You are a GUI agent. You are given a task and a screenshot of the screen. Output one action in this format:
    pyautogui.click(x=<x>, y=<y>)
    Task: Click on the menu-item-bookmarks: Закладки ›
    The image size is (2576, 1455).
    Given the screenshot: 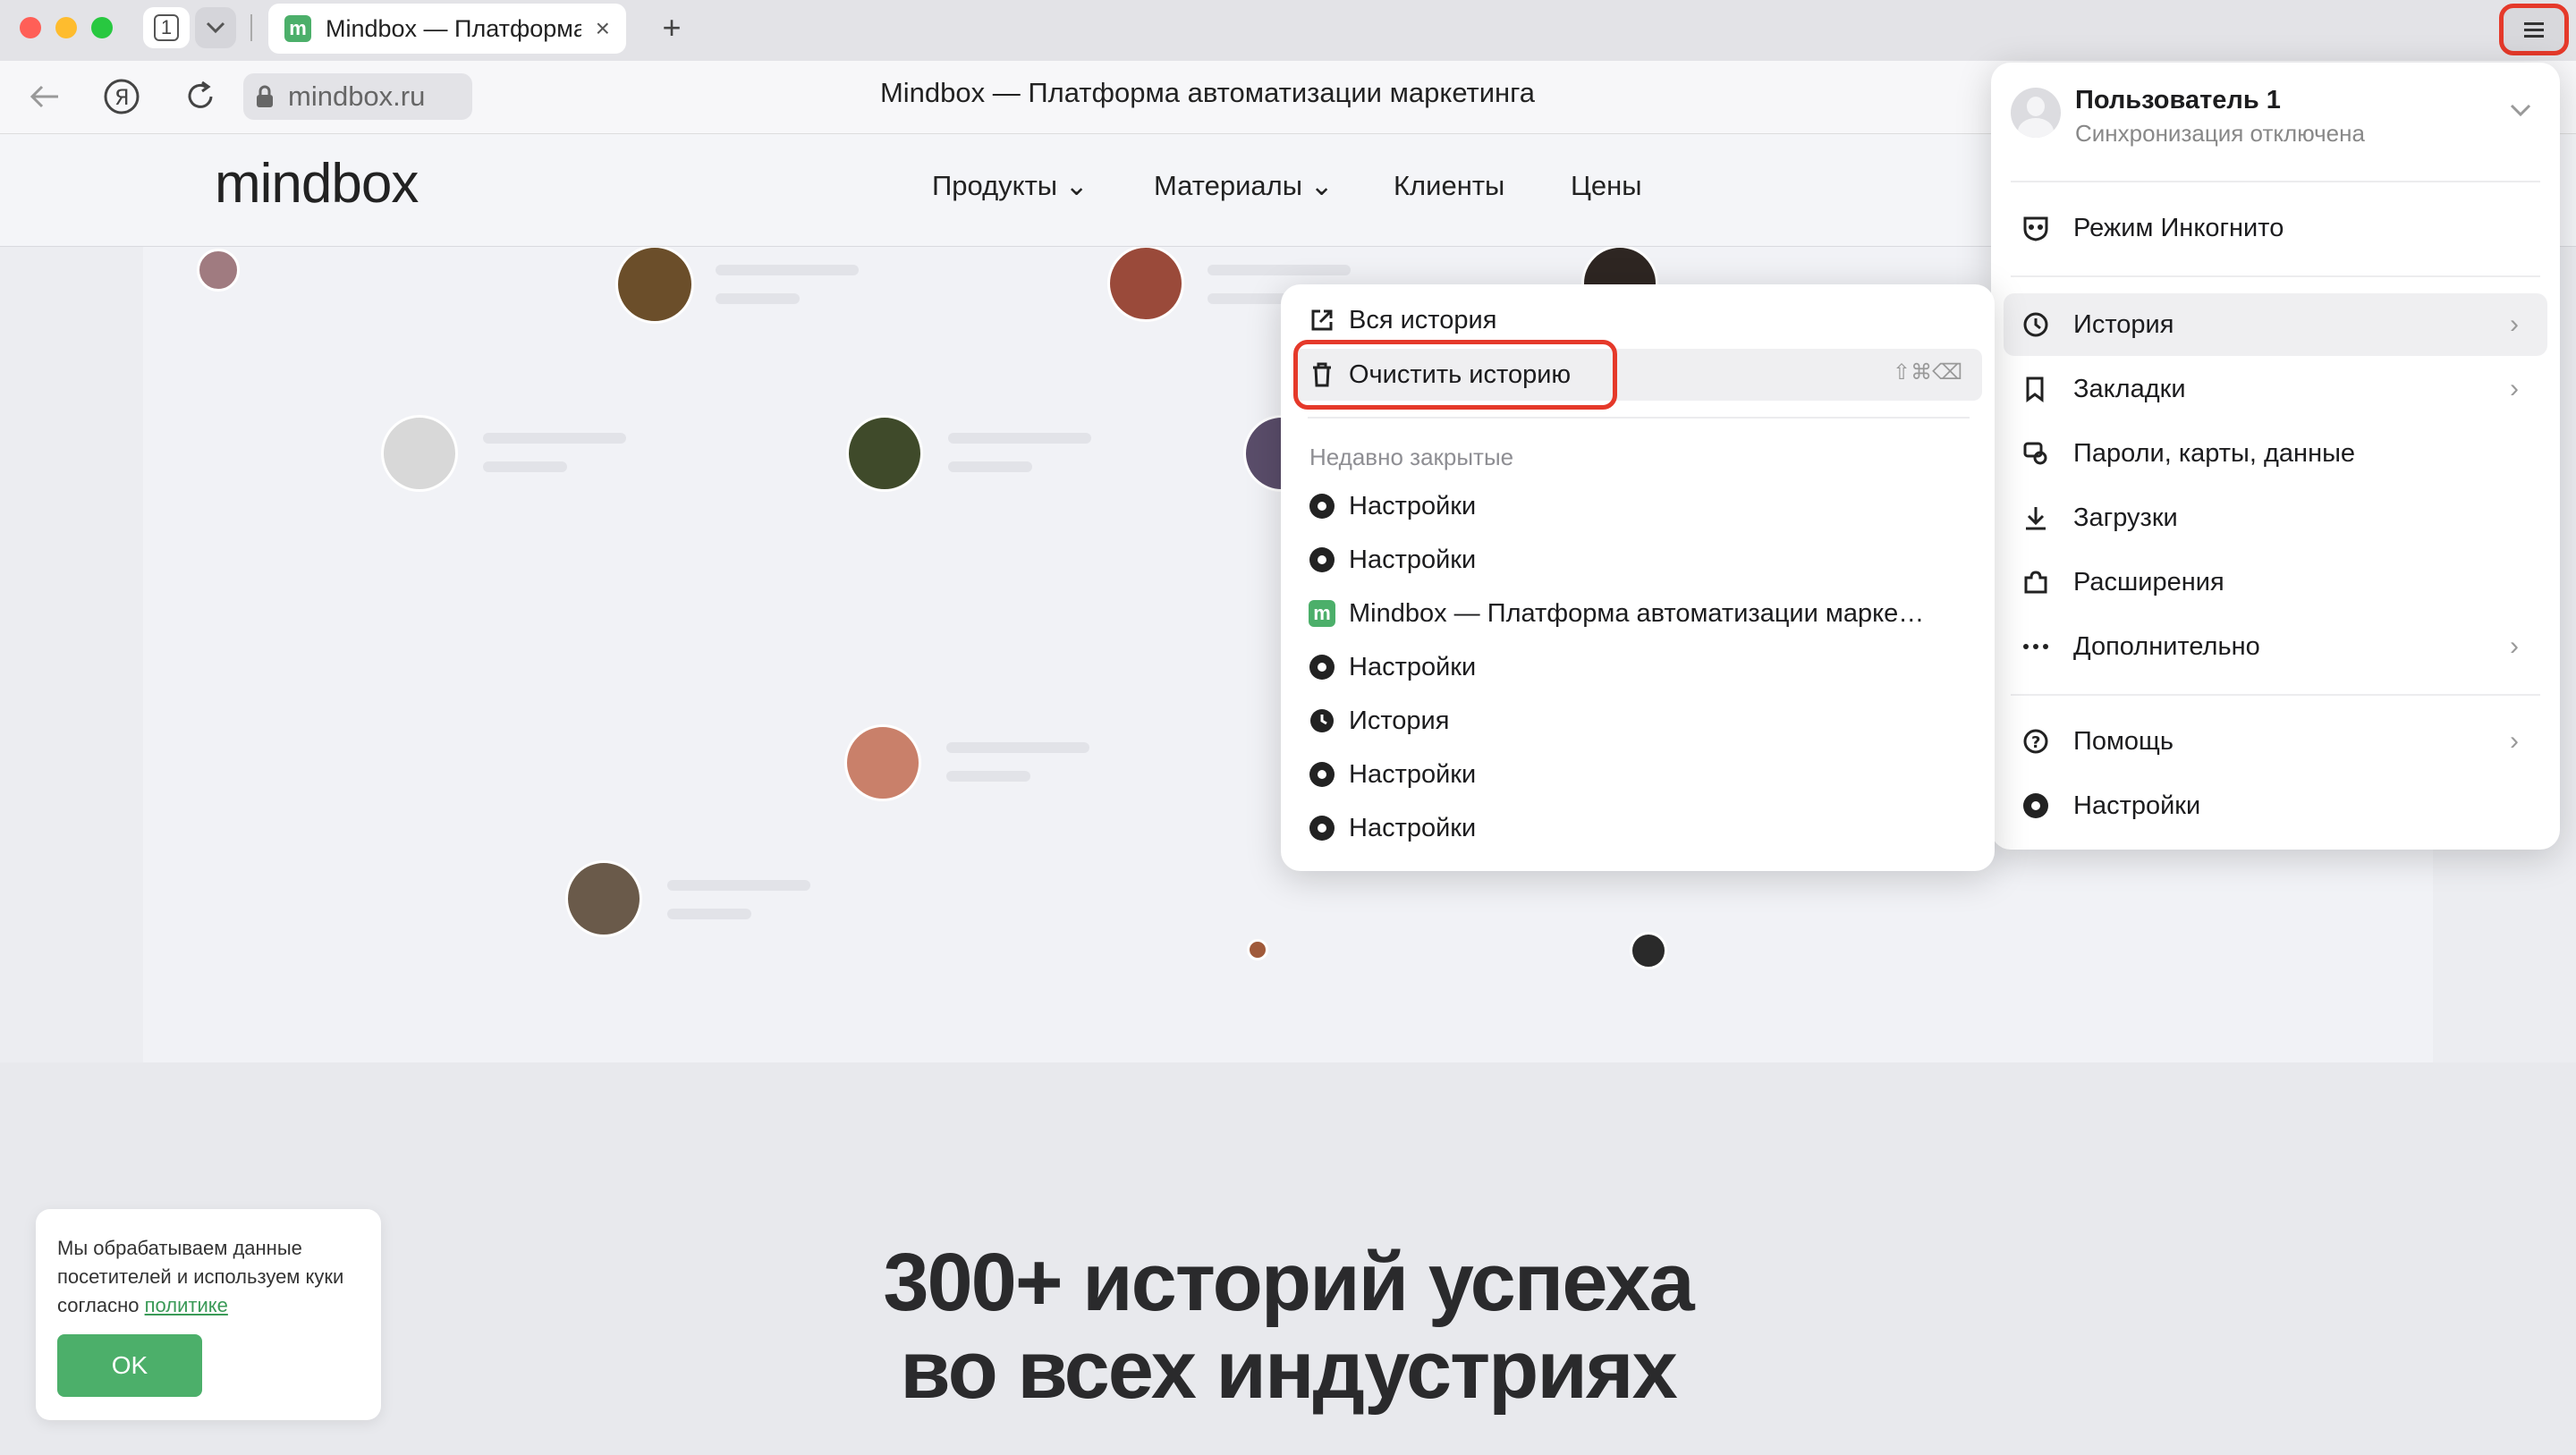 What is the action you would take?
    pyautogui.click(x=2282, y=389)
    